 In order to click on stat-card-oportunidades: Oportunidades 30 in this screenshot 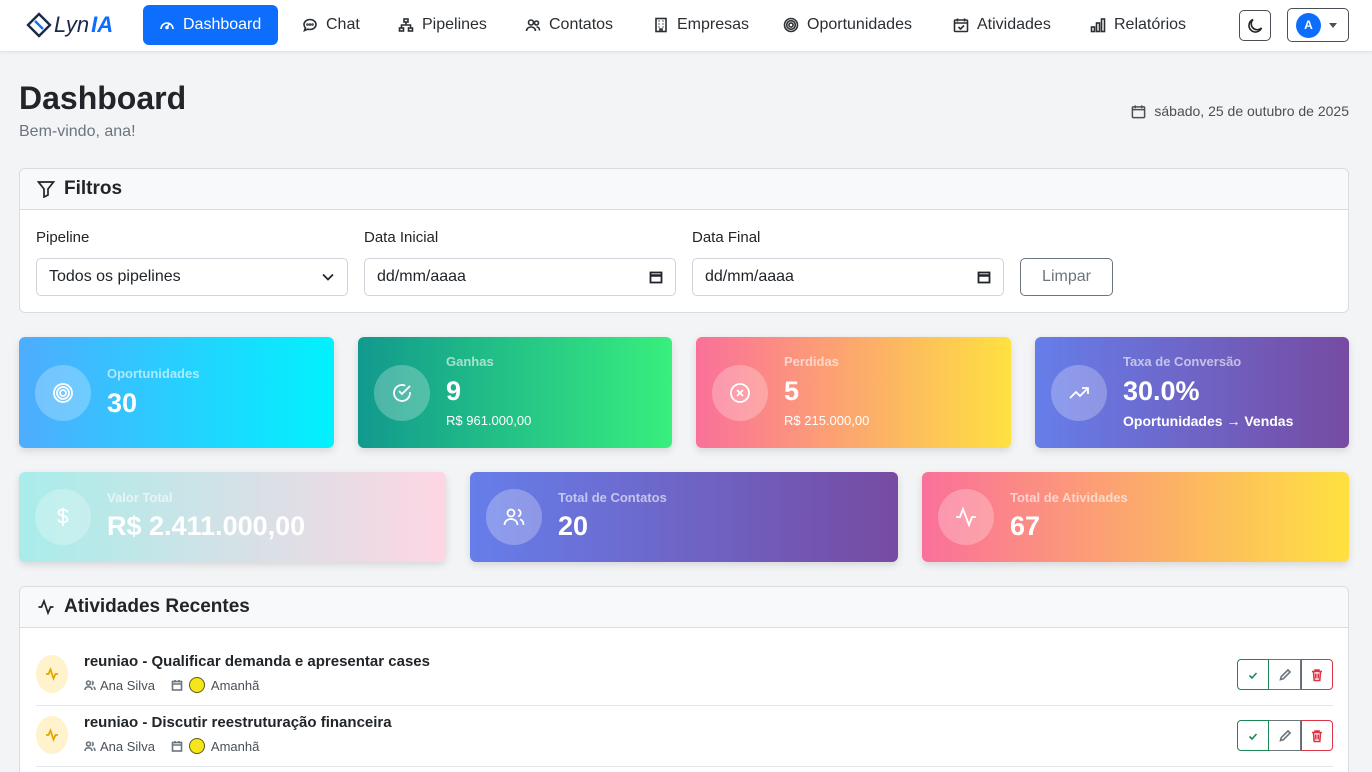, I will do `click(176, 392)`.